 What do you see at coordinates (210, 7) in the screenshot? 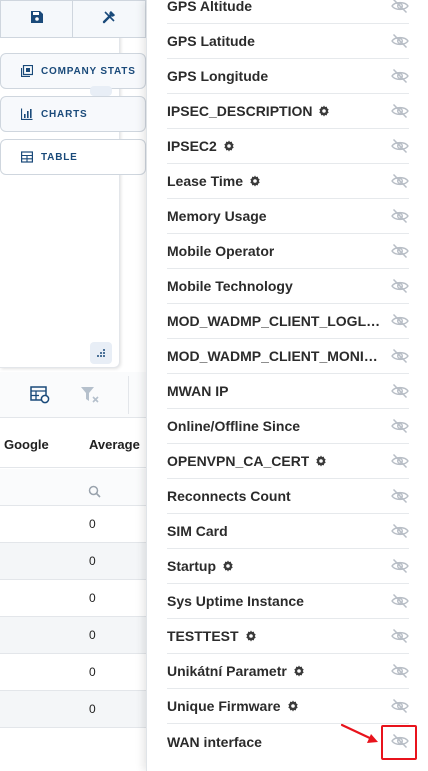
I see `column-chooser-item-label: GPS Altitude` at bounding box center [210, 7].